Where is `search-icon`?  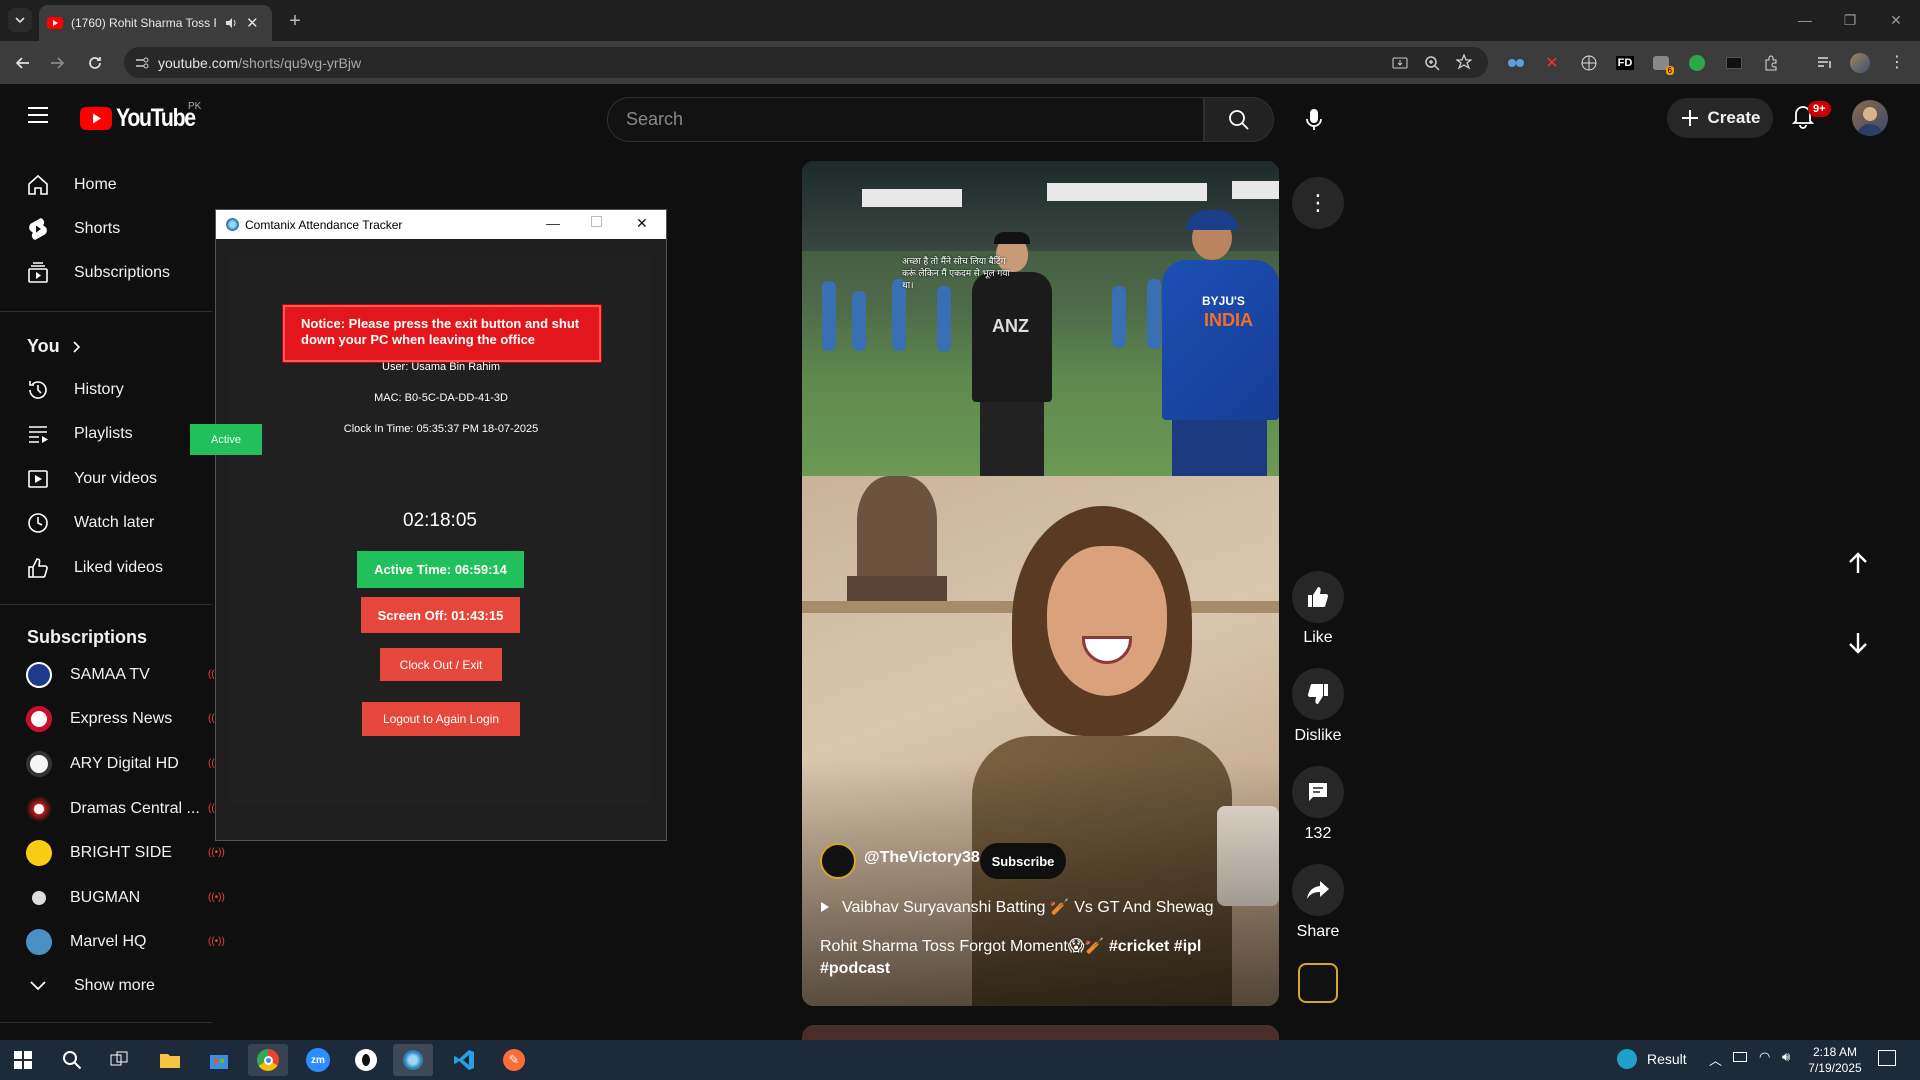
search-icon is located at coordinates (1239, 119).